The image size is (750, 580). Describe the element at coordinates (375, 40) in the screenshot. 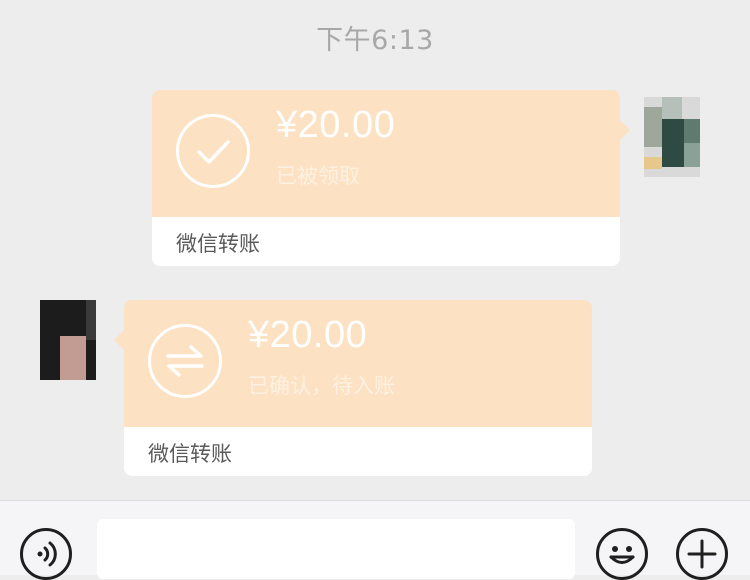

I see `timestamp: 下午6:13` at that location.